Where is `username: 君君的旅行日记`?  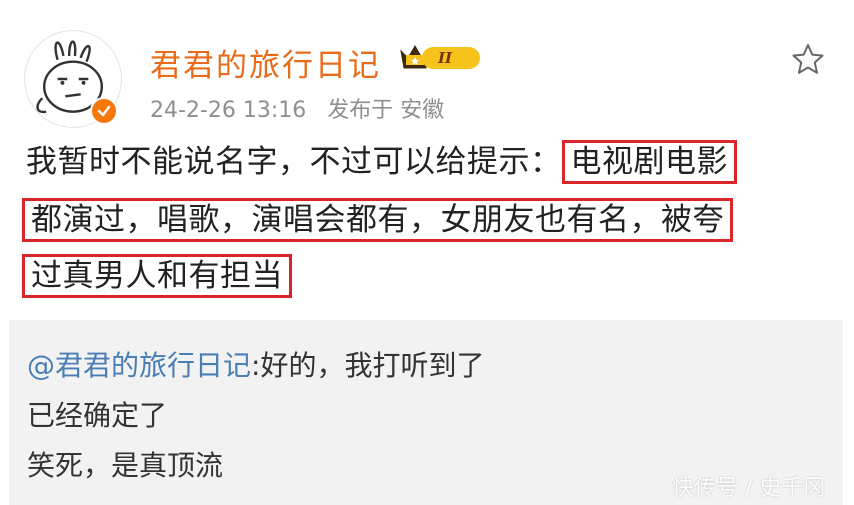 username: 君君的旅行日记 is located at coordinates (265, 62).